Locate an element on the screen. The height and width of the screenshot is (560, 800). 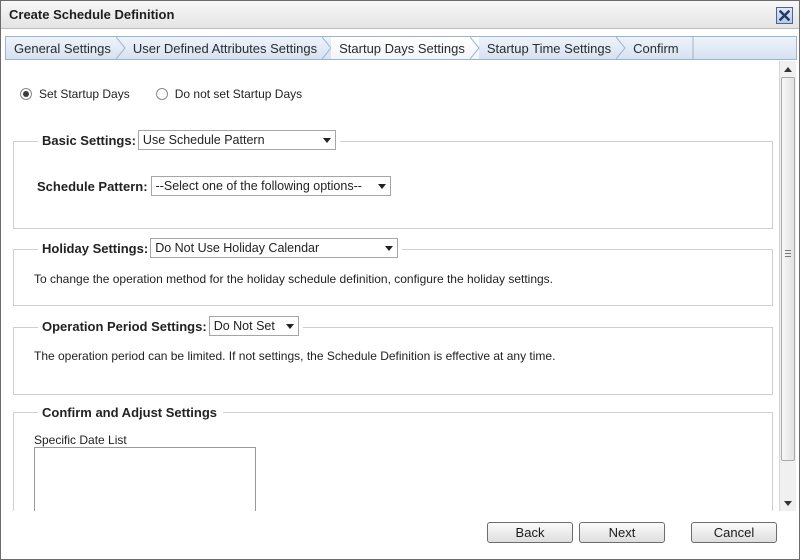
tab-startup-days-settings: Startup Days Settings is located at coordinates (405, 48).